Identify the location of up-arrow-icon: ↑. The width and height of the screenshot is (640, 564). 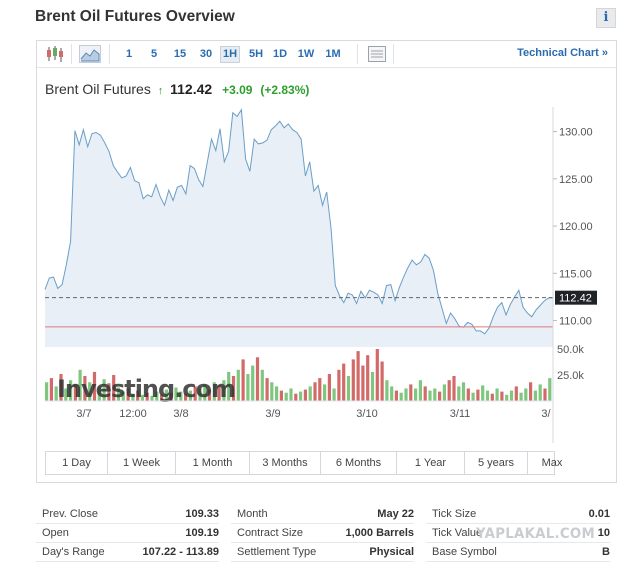
(160, 91).